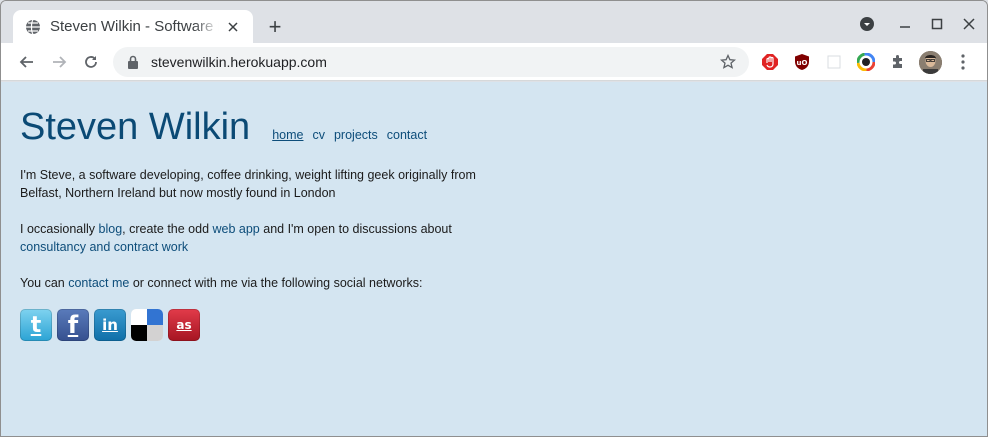 This screenshot has height=437, width=988. Describe the element at coordinates (73, 325) in the screenshot. I see `facebook-icon: f` at that location.